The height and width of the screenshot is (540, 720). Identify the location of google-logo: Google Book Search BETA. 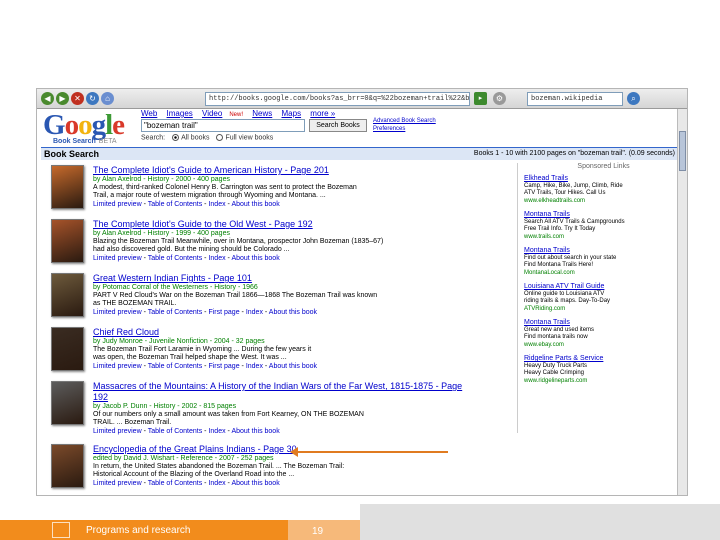
(89, 127).